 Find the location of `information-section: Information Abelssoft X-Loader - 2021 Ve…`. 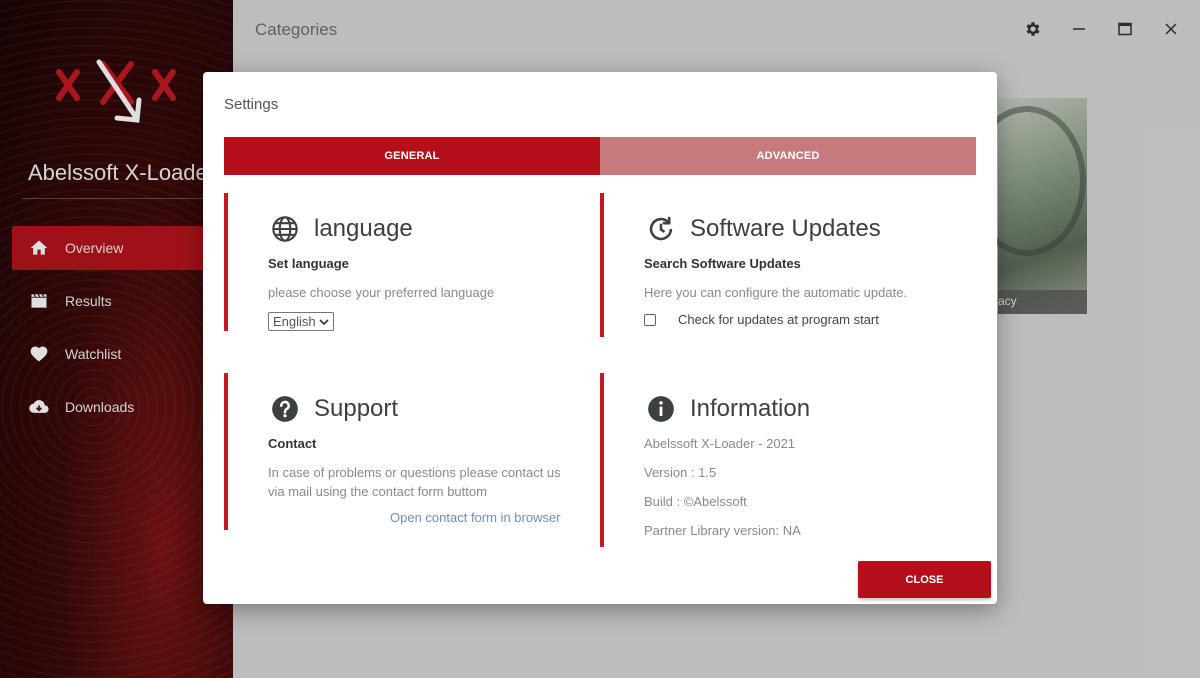

information-section: Information Abelssoft X-Loader - 2021 Ve… is located at coordinates (788, 460).